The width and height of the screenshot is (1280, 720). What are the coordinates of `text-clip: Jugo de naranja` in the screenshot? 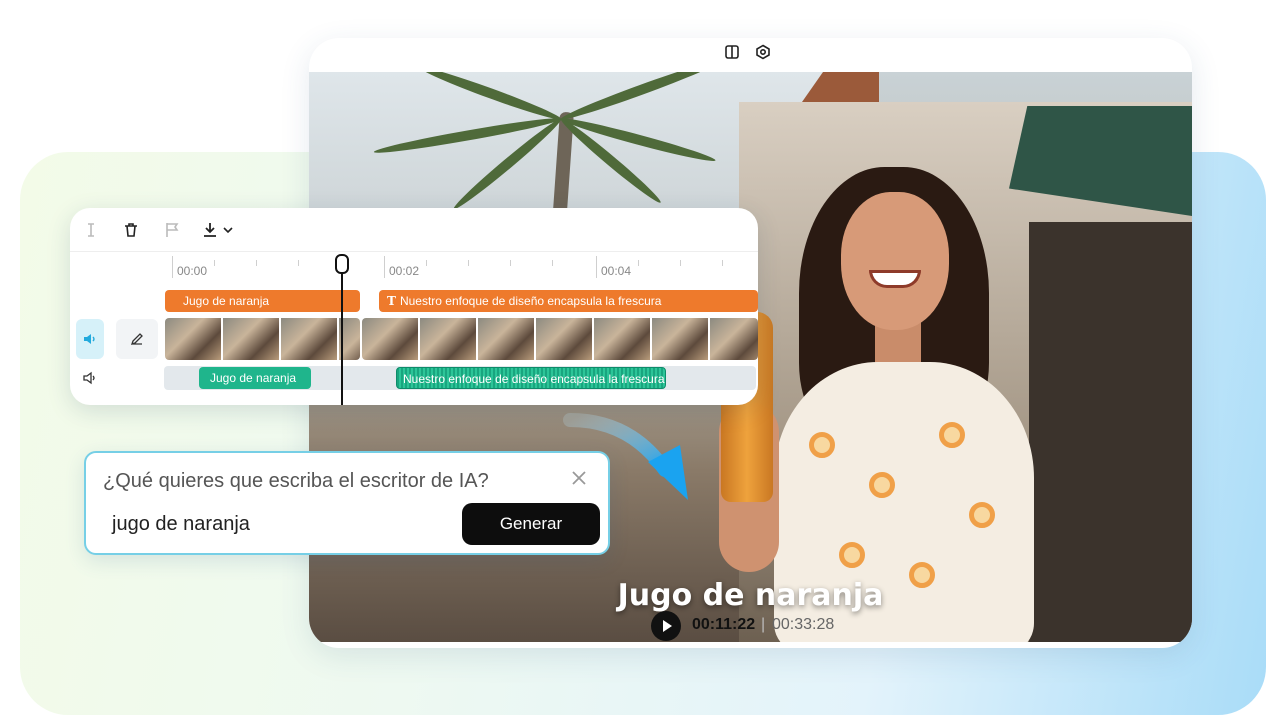 It's located at (262, 301).